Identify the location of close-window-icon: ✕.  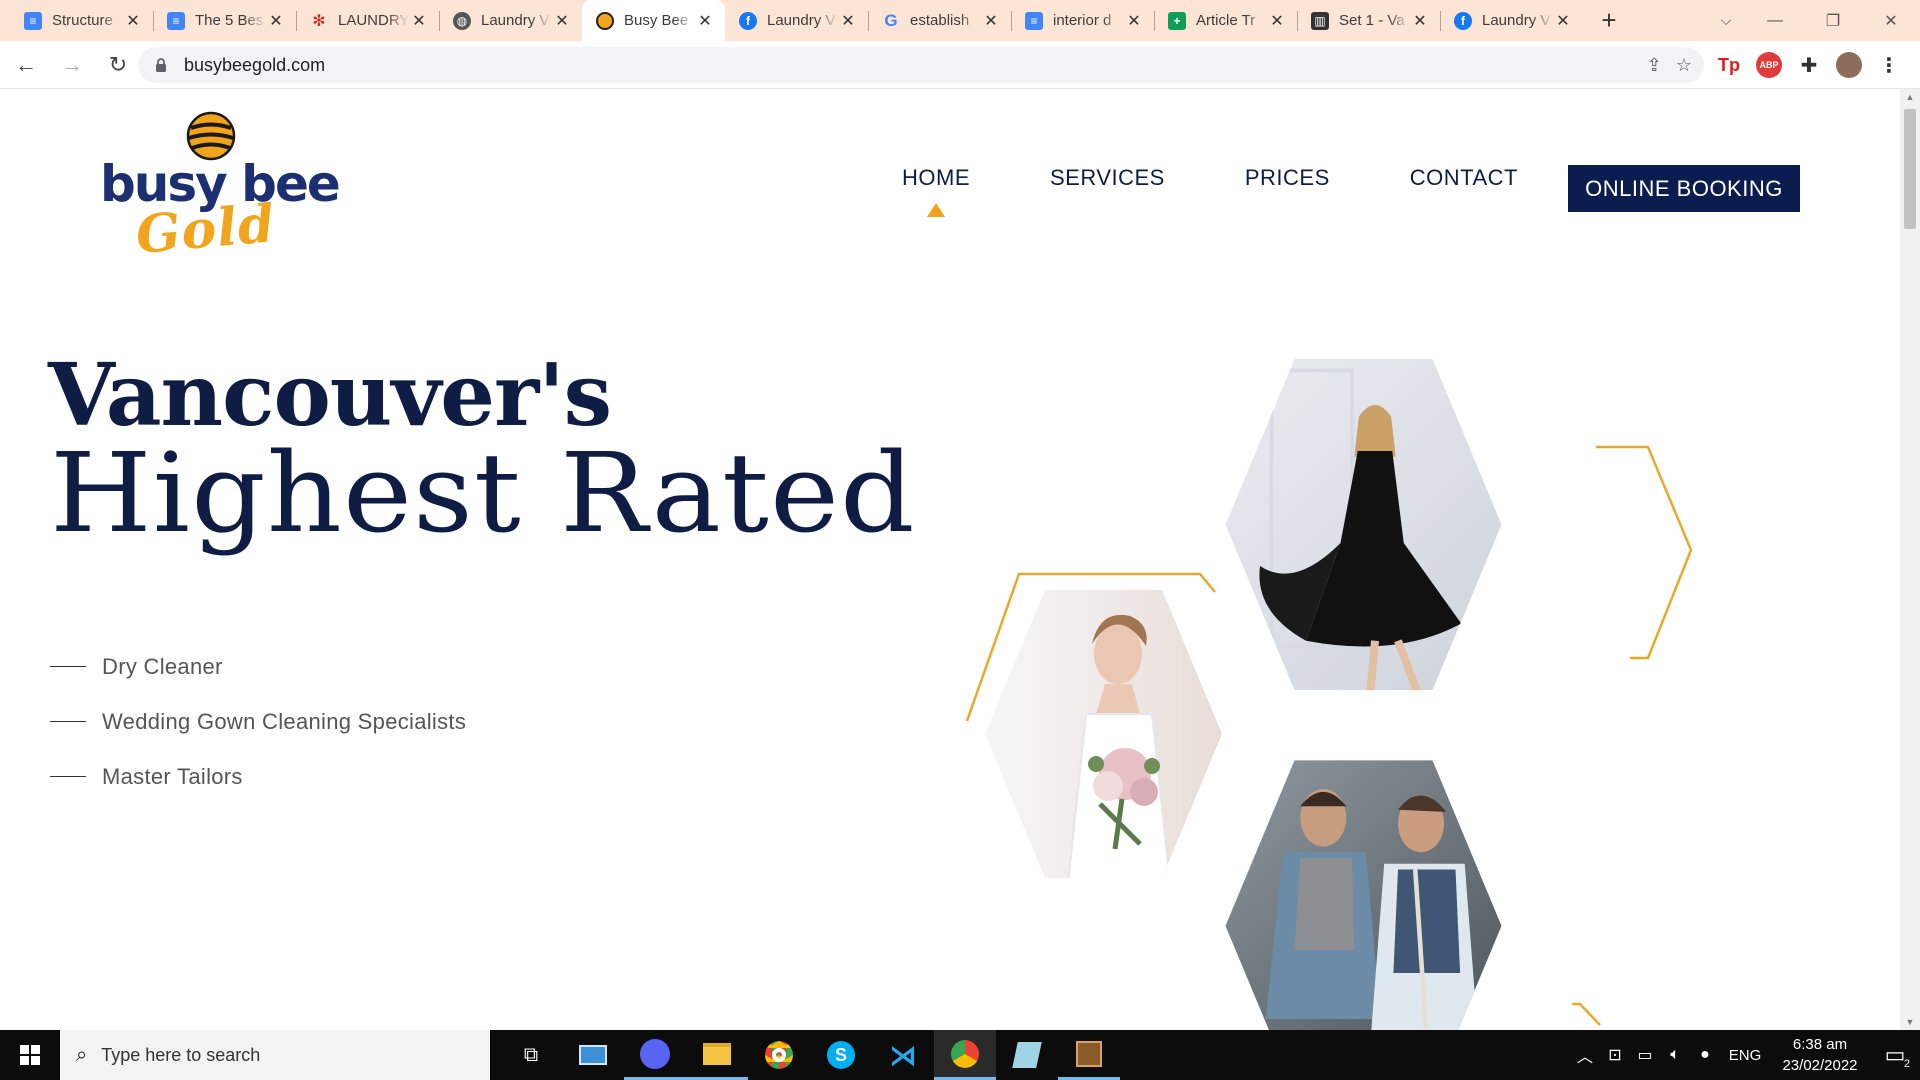
(1891, 20).